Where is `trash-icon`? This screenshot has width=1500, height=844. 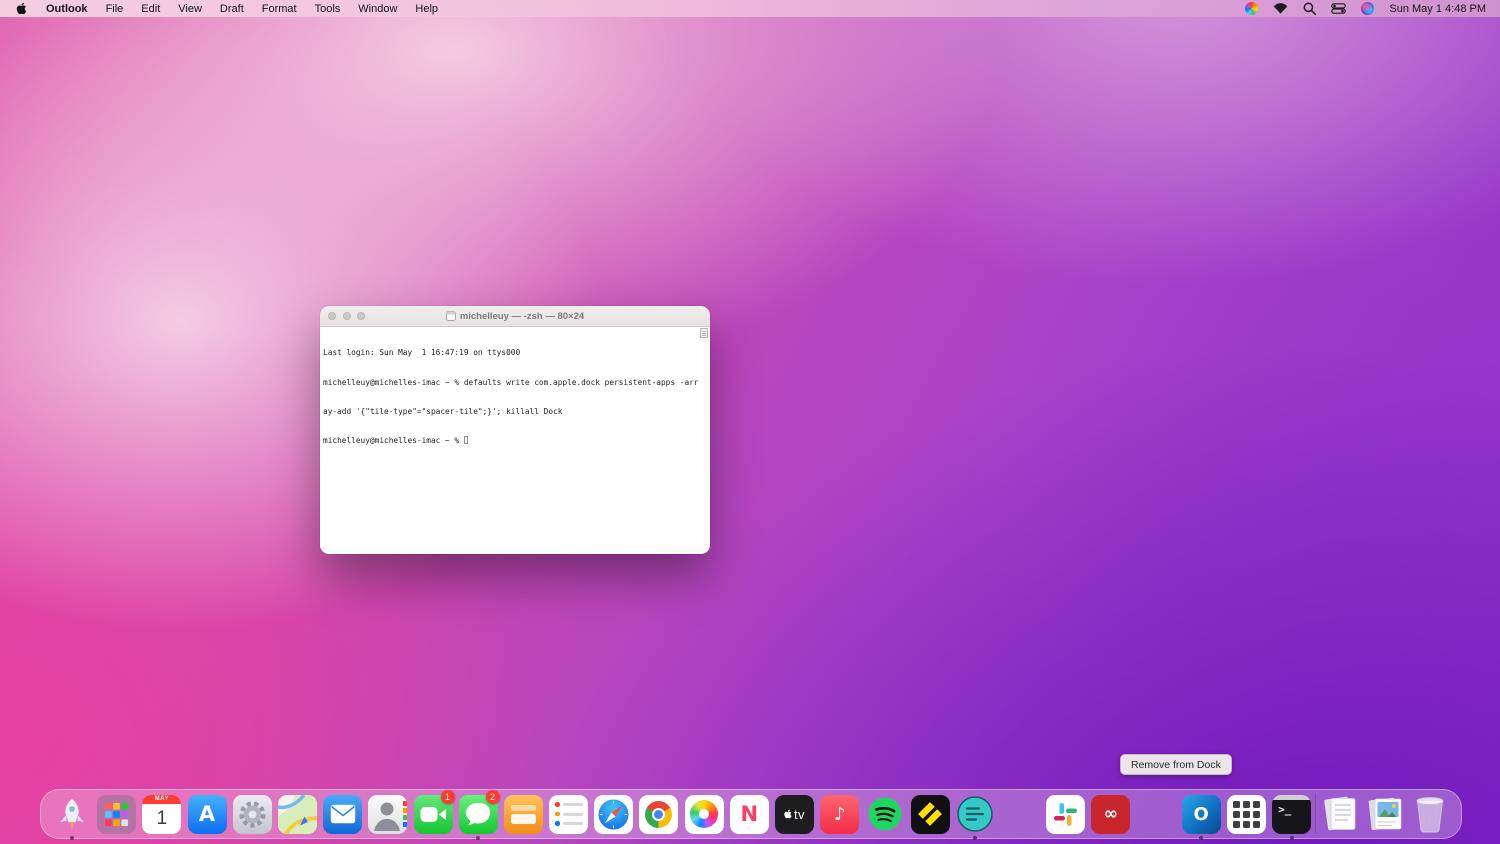 trash-icon is located at coordinates (1430, 814).